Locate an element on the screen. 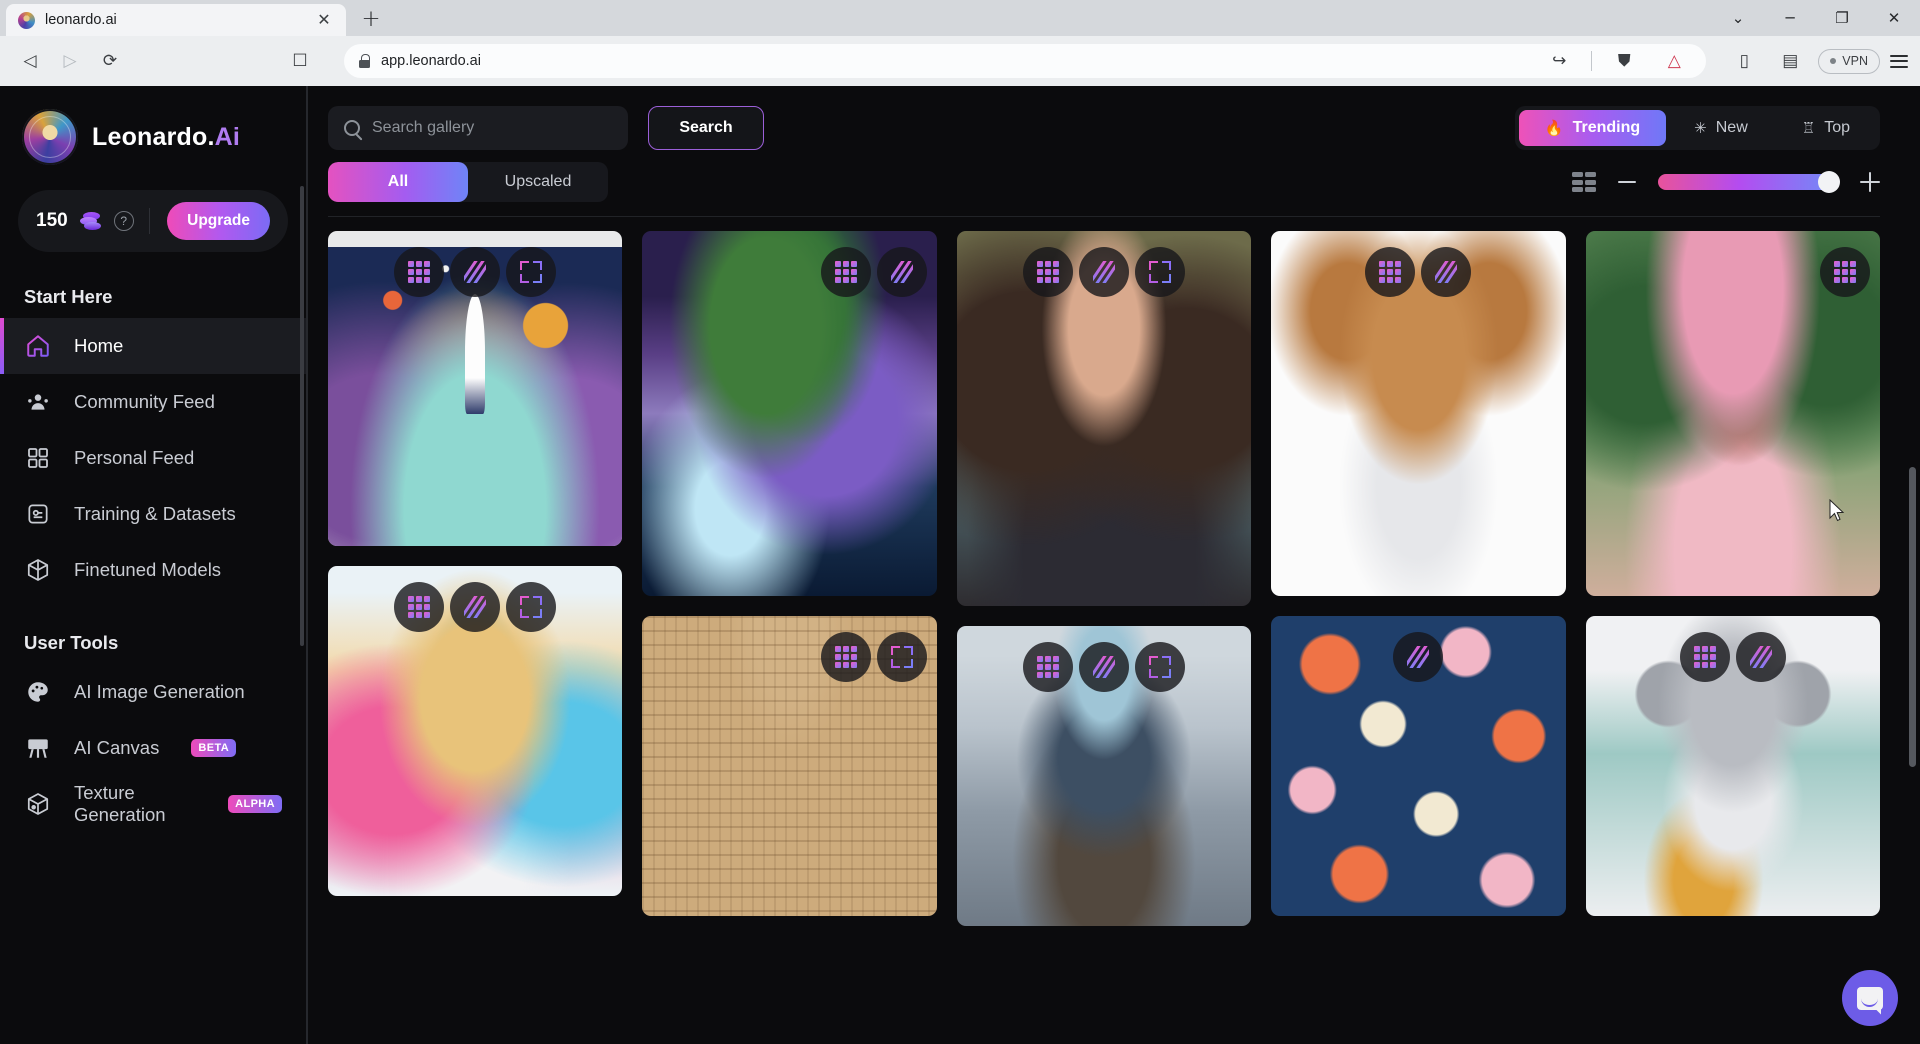  sidebar-item-label: AI Canvas is located at coordinates (117, 747).